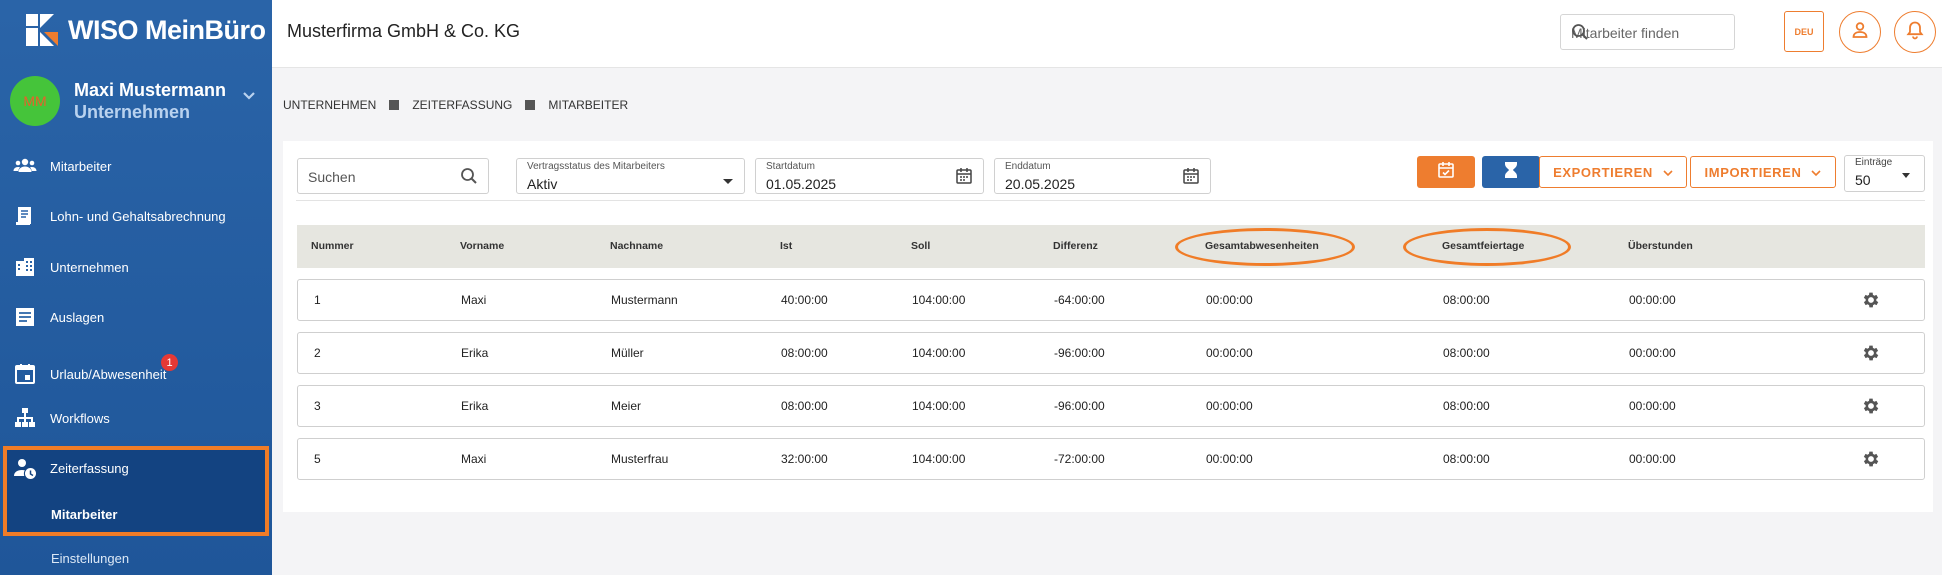 The image size is (1942, 575). Describe the element at coordinates (317, 353) in the screenshot. I see `cell-nummer: 2` at that location.